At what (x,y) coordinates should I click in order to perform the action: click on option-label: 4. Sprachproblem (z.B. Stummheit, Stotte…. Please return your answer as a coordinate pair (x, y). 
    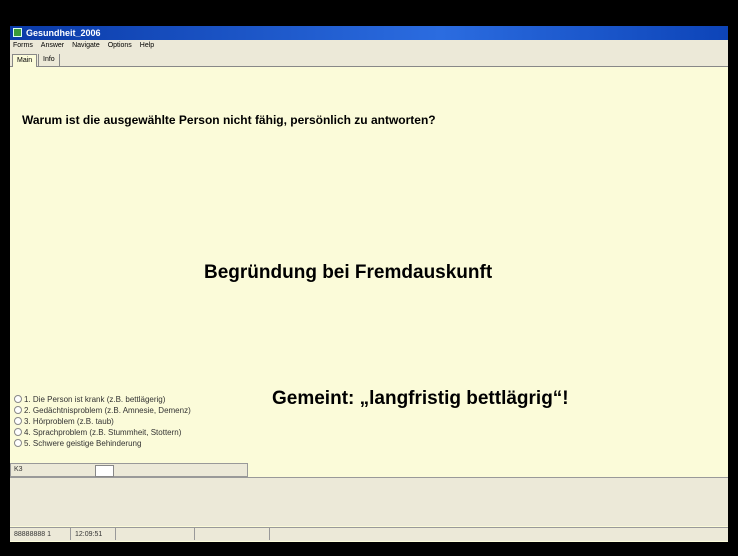
    Looking at the image, I should click on (103, 432).